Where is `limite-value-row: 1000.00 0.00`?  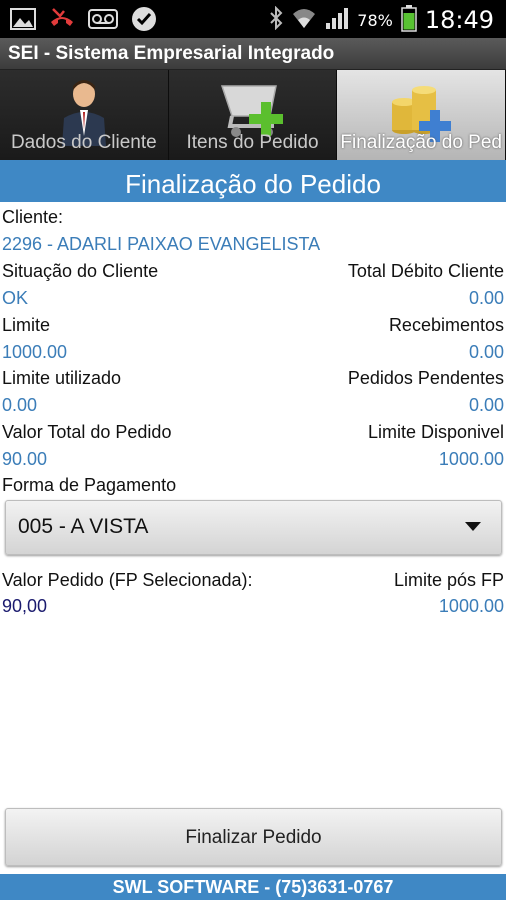 limite-value-row: 1000.00 0.00 is located at coordinates (253, 354).